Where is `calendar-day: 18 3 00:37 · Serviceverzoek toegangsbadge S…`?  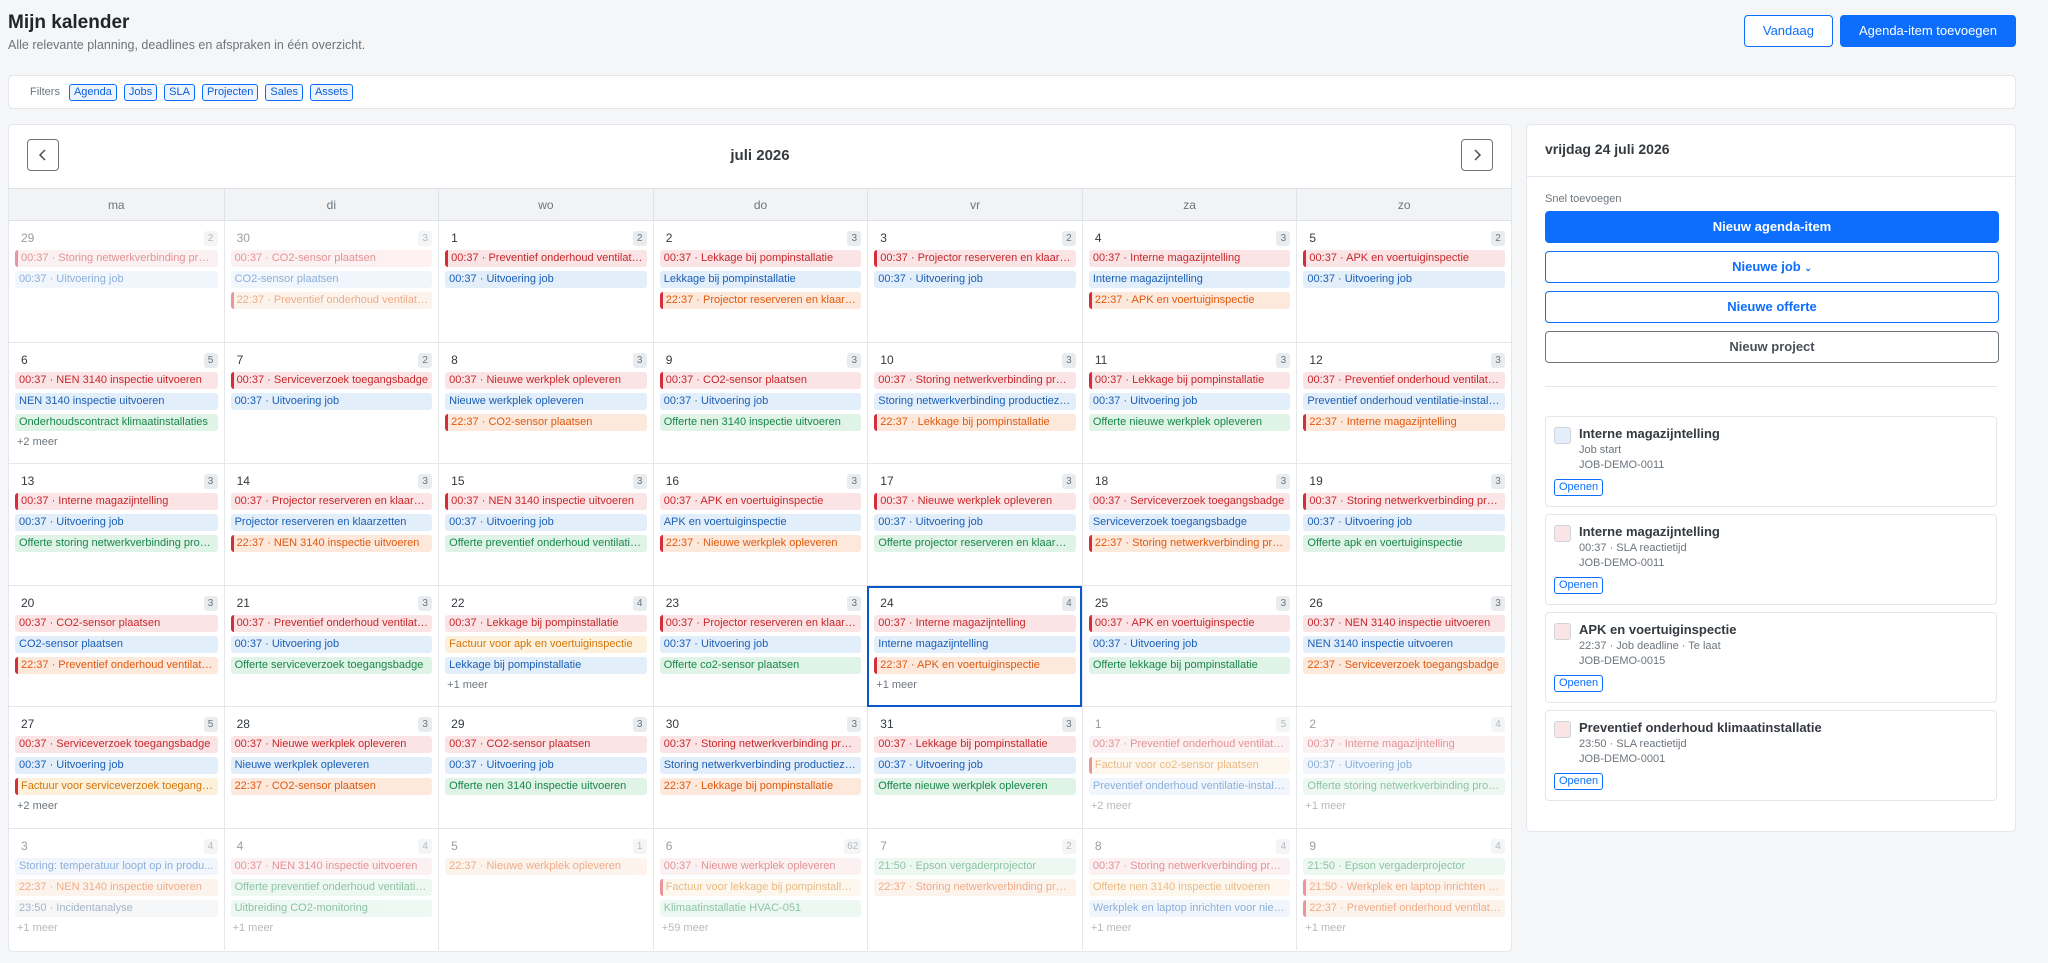 calendar-day: 18 3 00:37 · Serviceverzoek toegangsbadge S… is located at coordinates (1189, 525).